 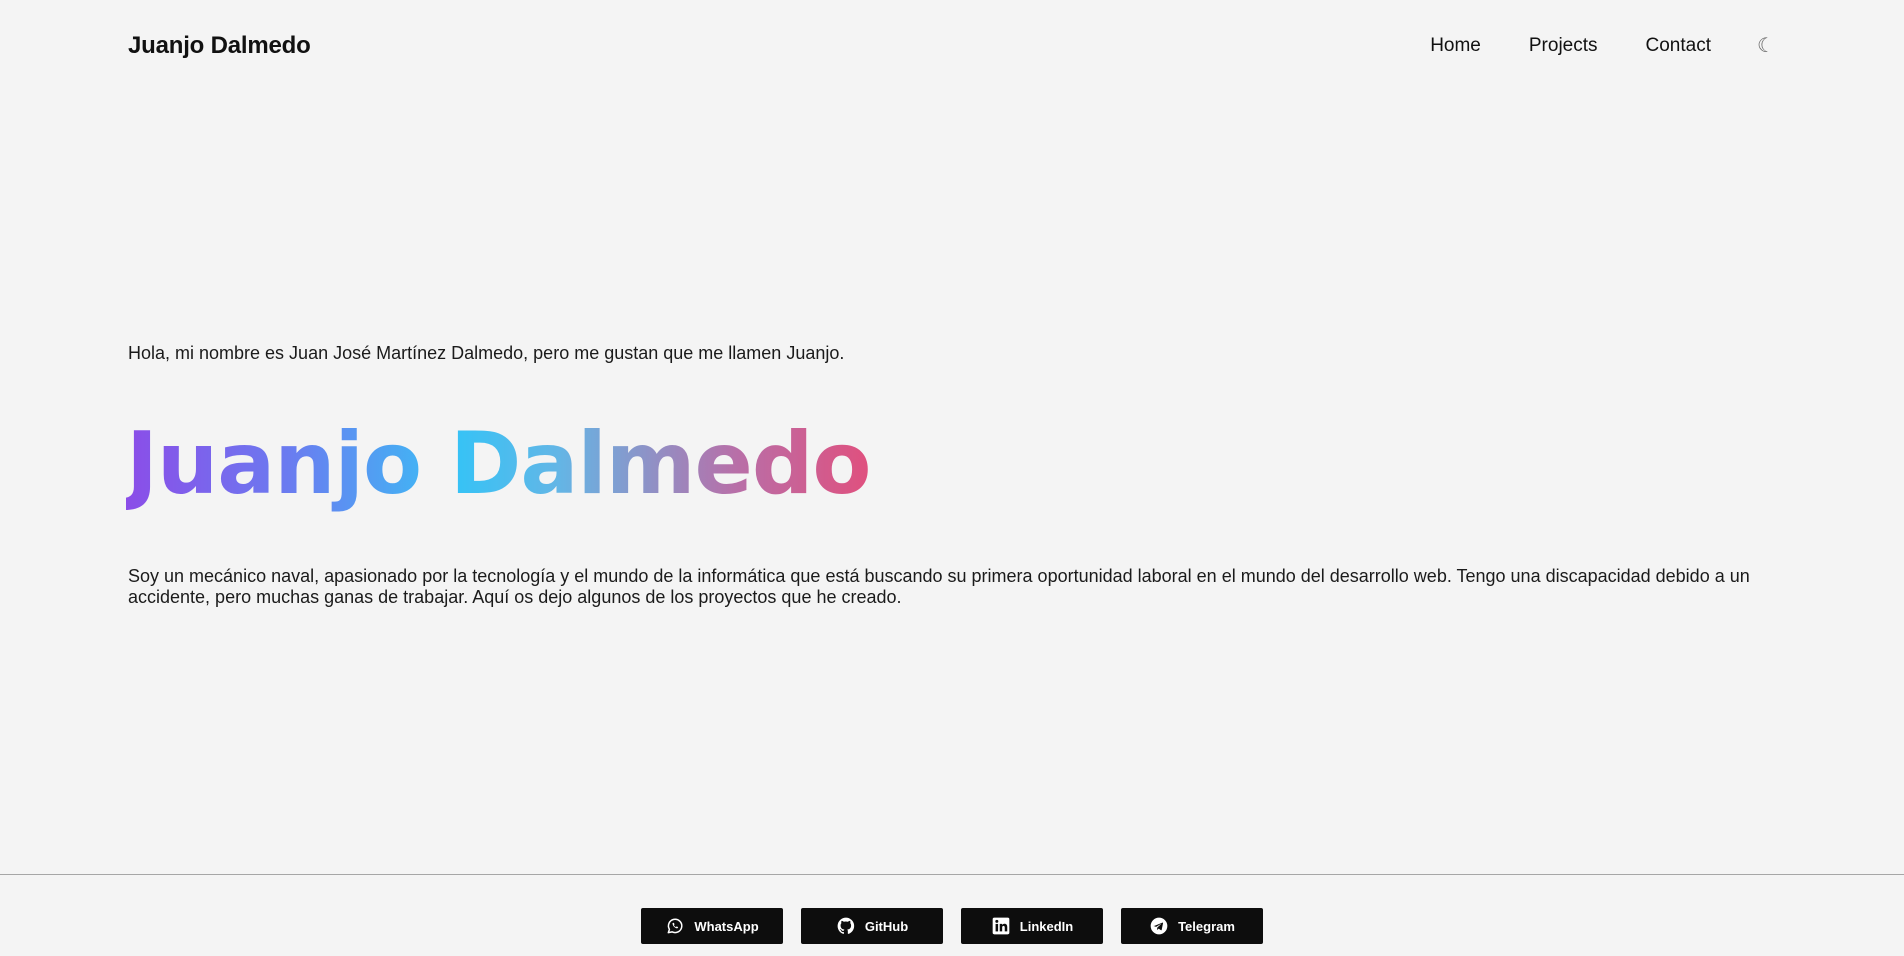 What do you see at coordinates (952, 926) in the screenshot?
I see `social-links: WhatsApp GitHub LinkedIn Telegram` at bounding box center [952, 926].